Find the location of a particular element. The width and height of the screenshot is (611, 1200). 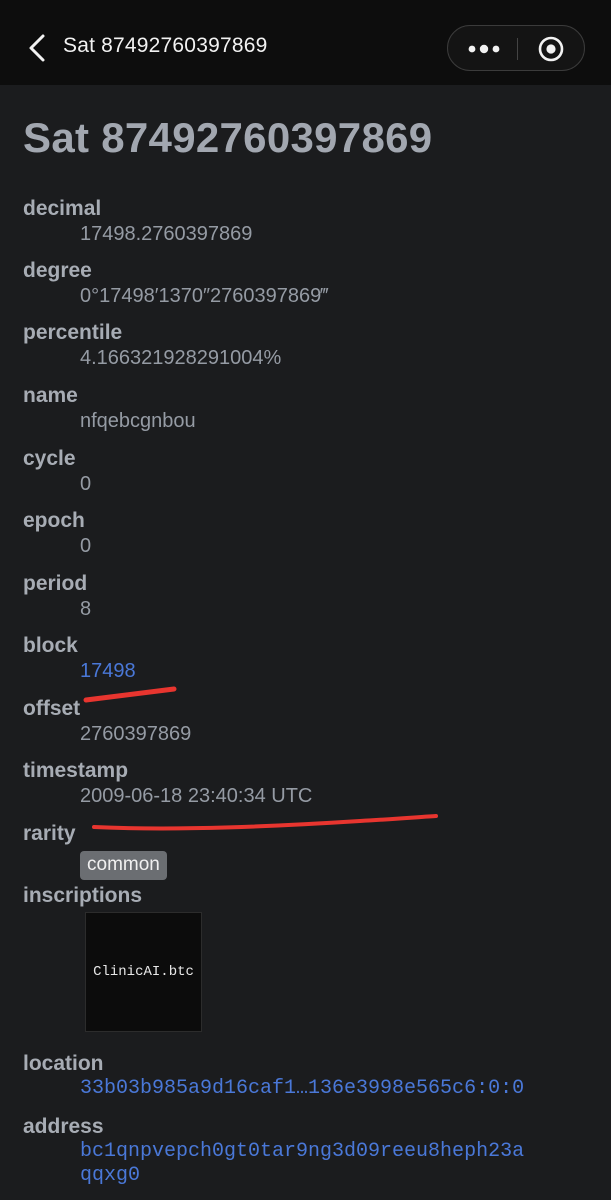

capsule-divider is located at coordinates (517, 49).